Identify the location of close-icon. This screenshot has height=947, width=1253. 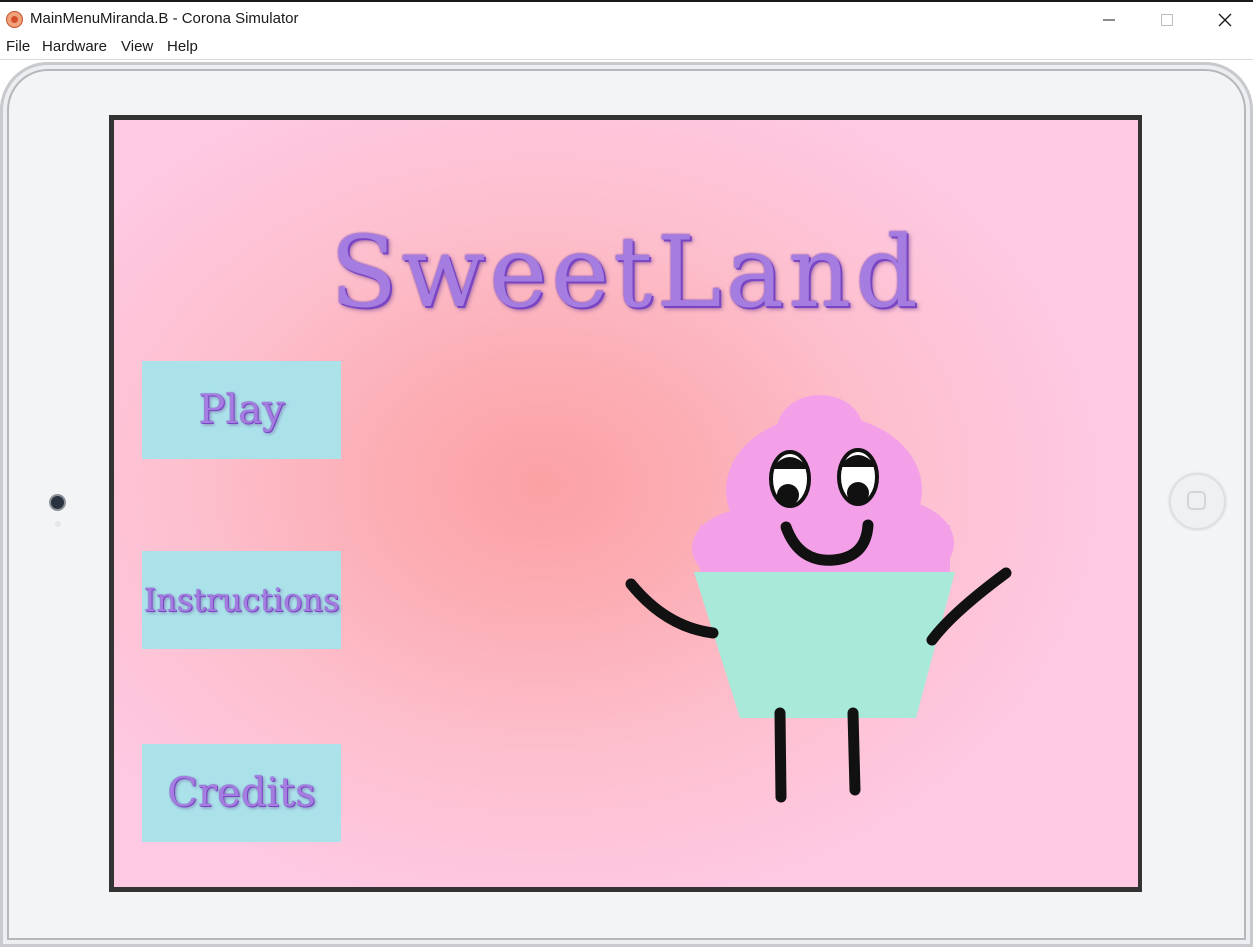
(1225, 20).